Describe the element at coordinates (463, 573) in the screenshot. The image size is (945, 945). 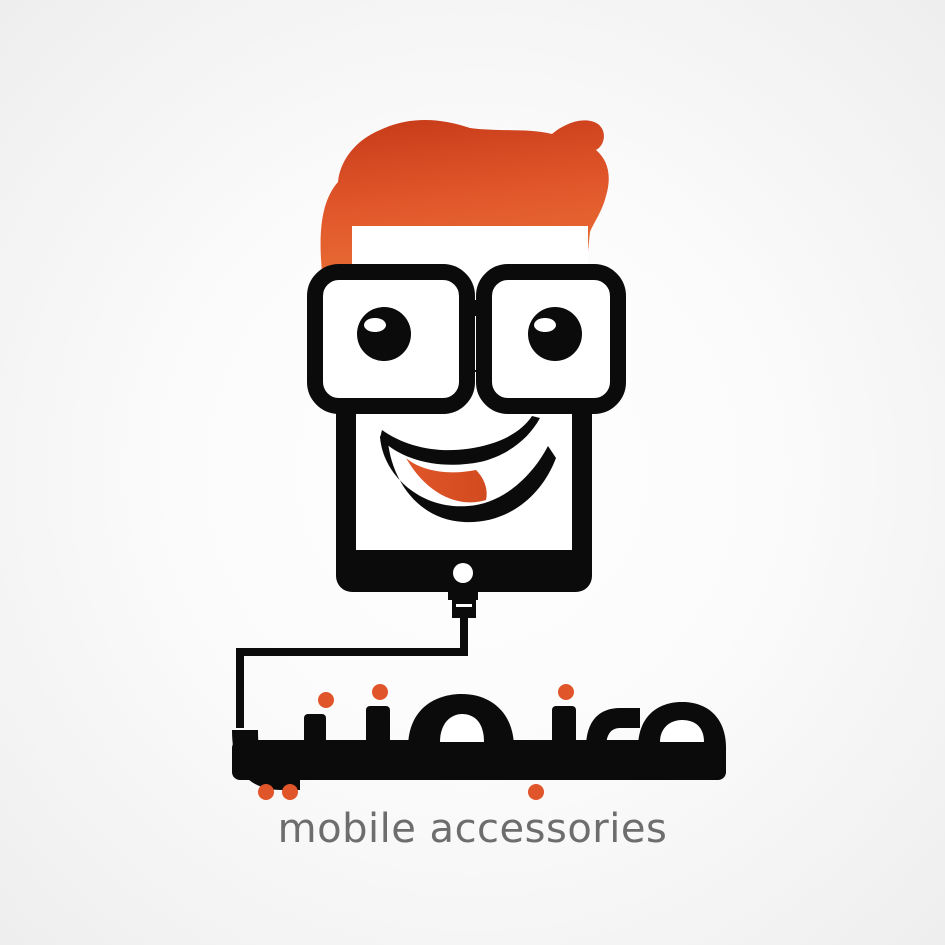
I see `home-button-icon` at that location.